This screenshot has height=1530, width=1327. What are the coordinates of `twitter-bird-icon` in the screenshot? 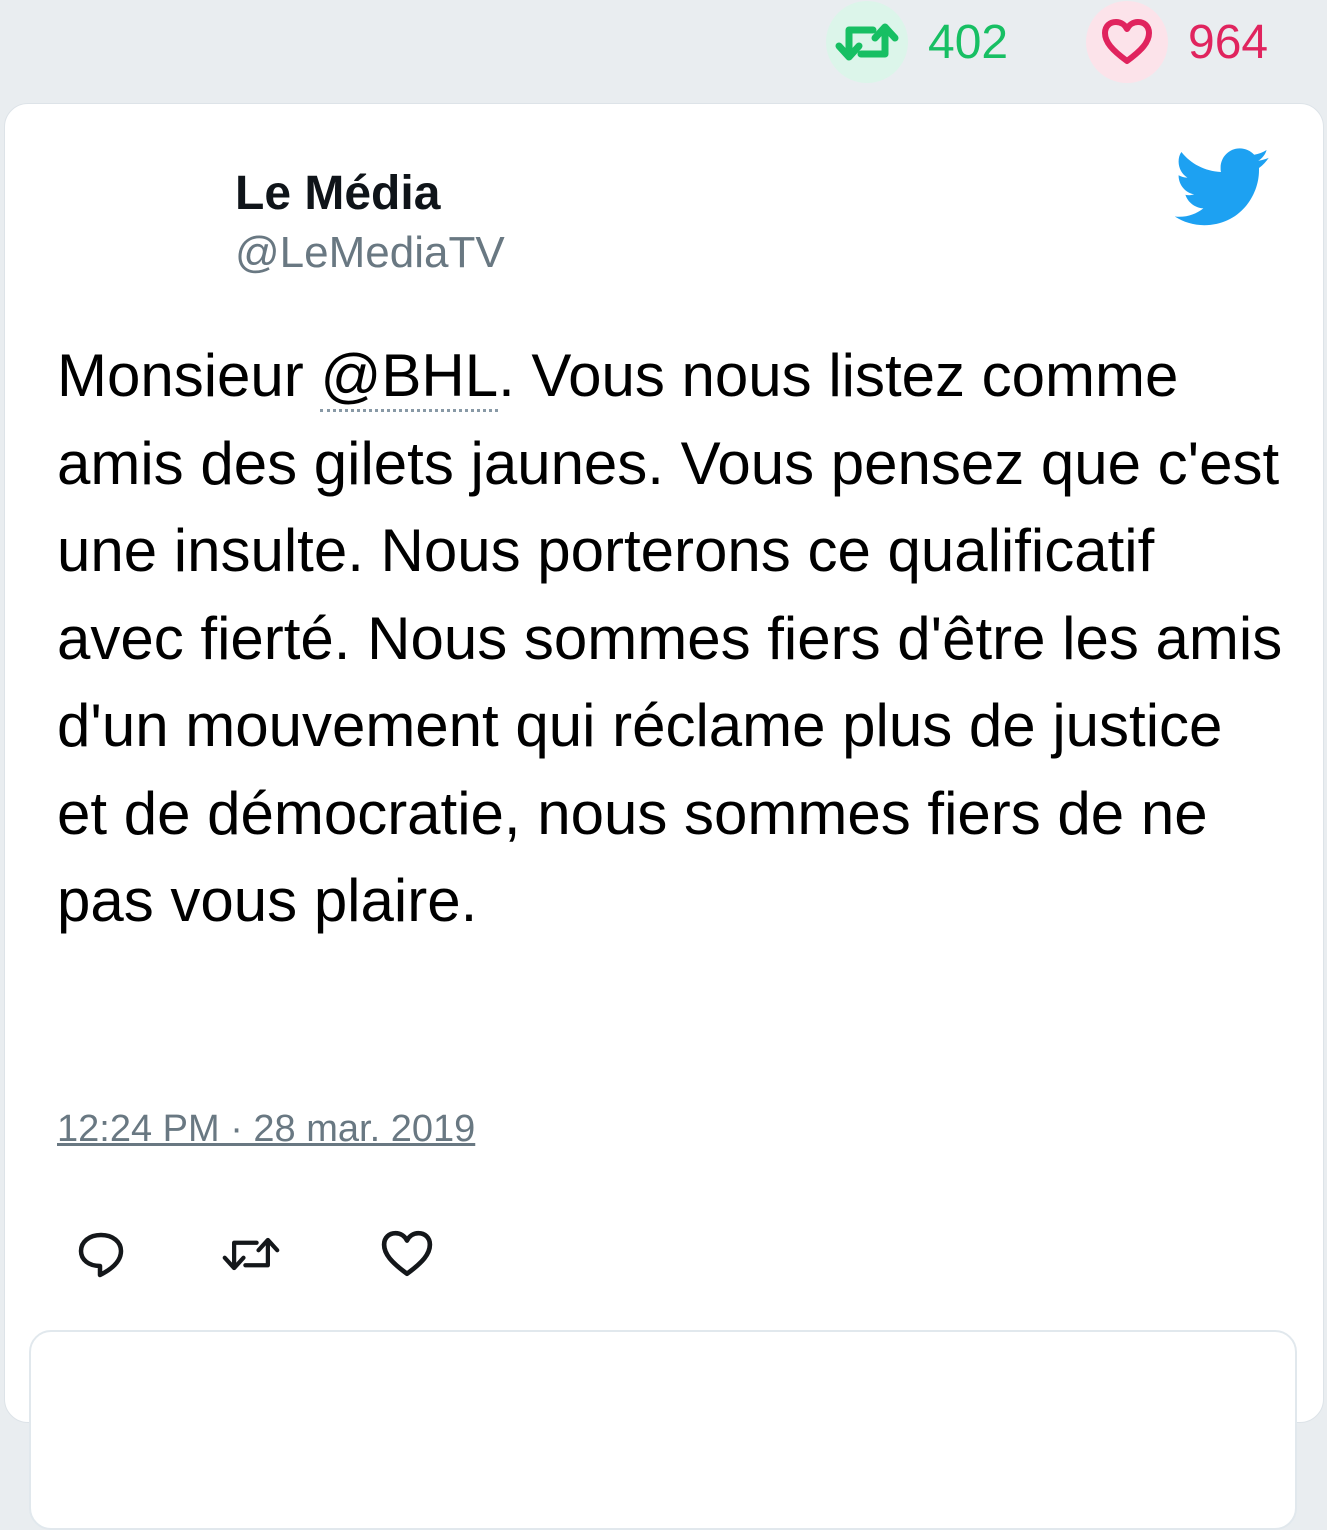 It's located at (1222, 188).